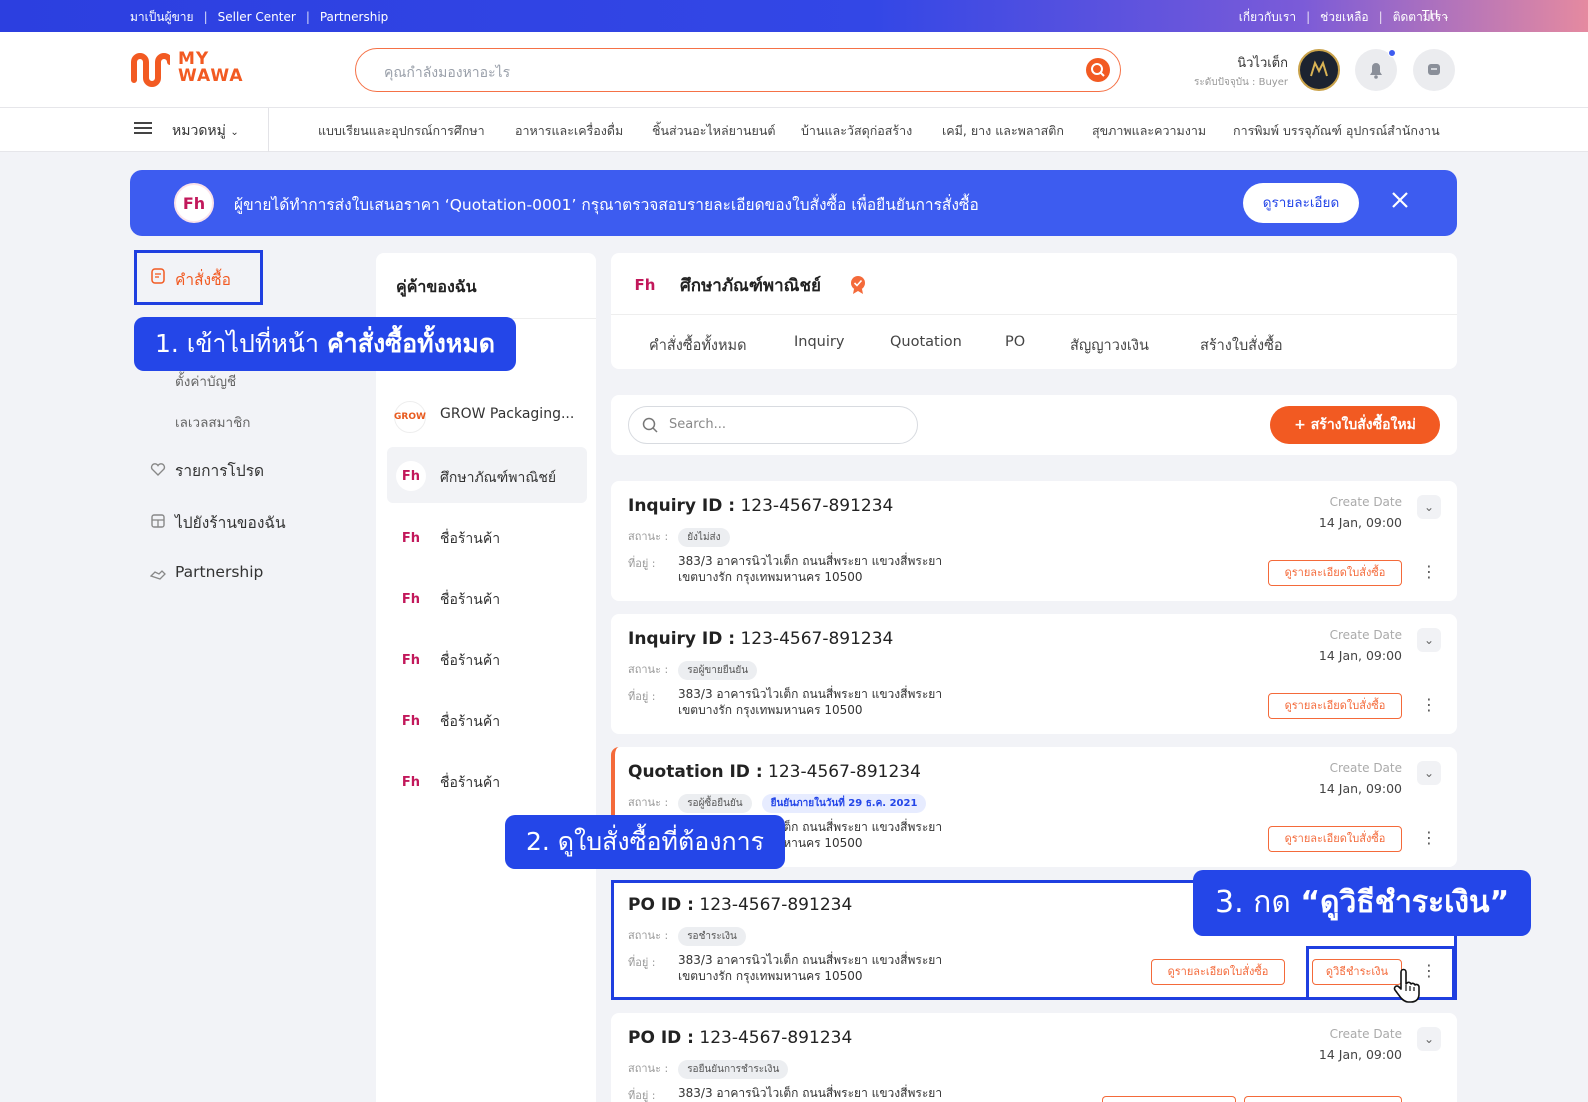 This screenshot has width=1588, height=1102. What do you see at coordinates (1003, 131) in the screenshot?
I see `category-chemicals: เคมี, ยาง และพลาสติก` at bounding box center [1003, 131].